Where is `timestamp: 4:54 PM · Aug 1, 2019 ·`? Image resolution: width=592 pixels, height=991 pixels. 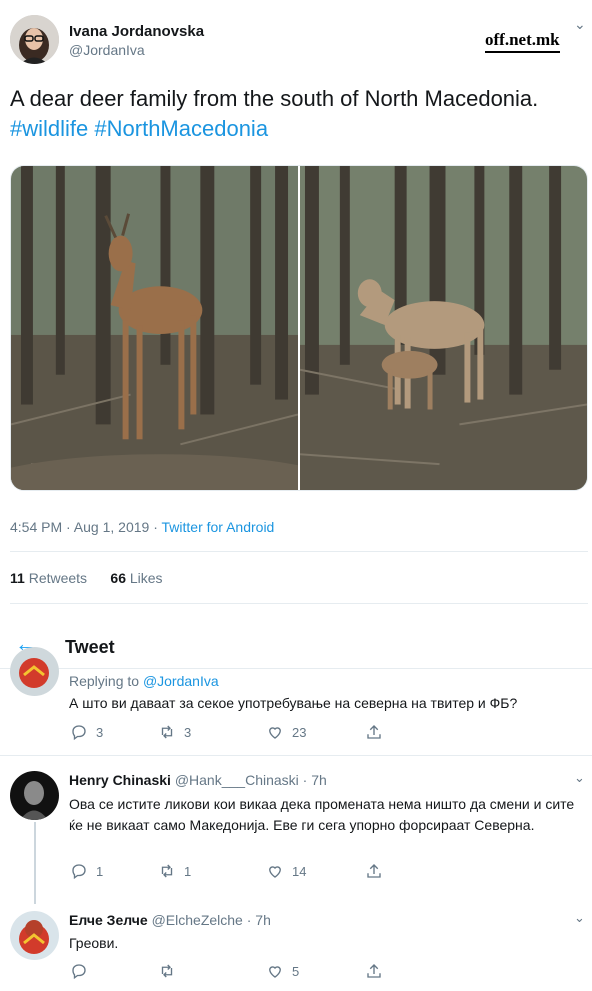 timestamp: 4:54 PM · Aug 1, 2019 · is located at coordinates (86, 527).